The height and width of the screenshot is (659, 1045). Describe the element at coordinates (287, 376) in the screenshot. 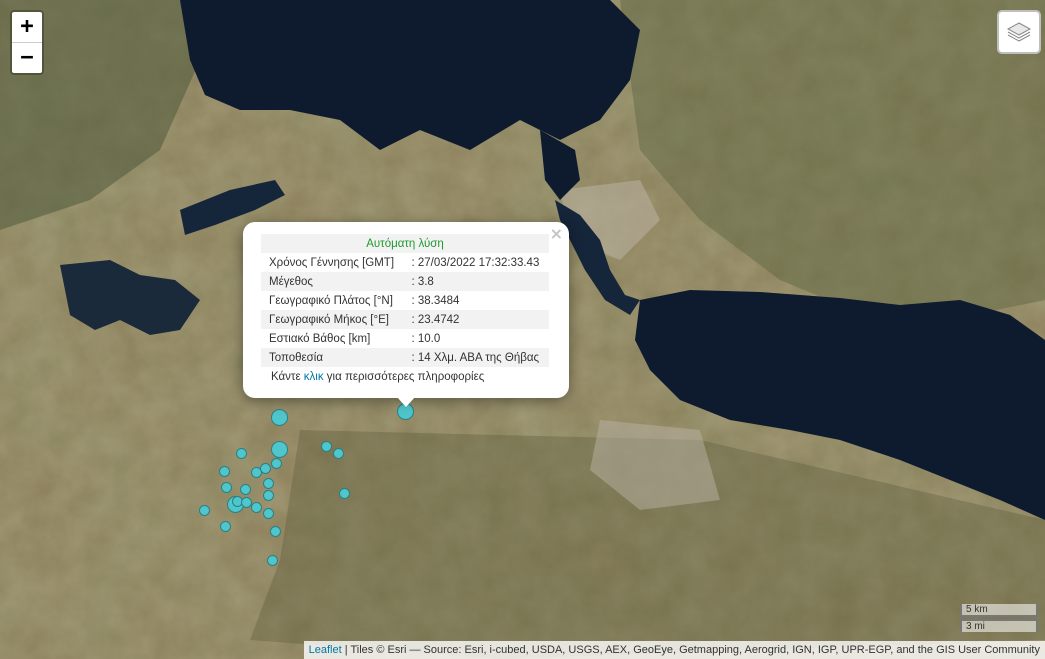

I see `more-info-prefix: Κάντε` at that location.